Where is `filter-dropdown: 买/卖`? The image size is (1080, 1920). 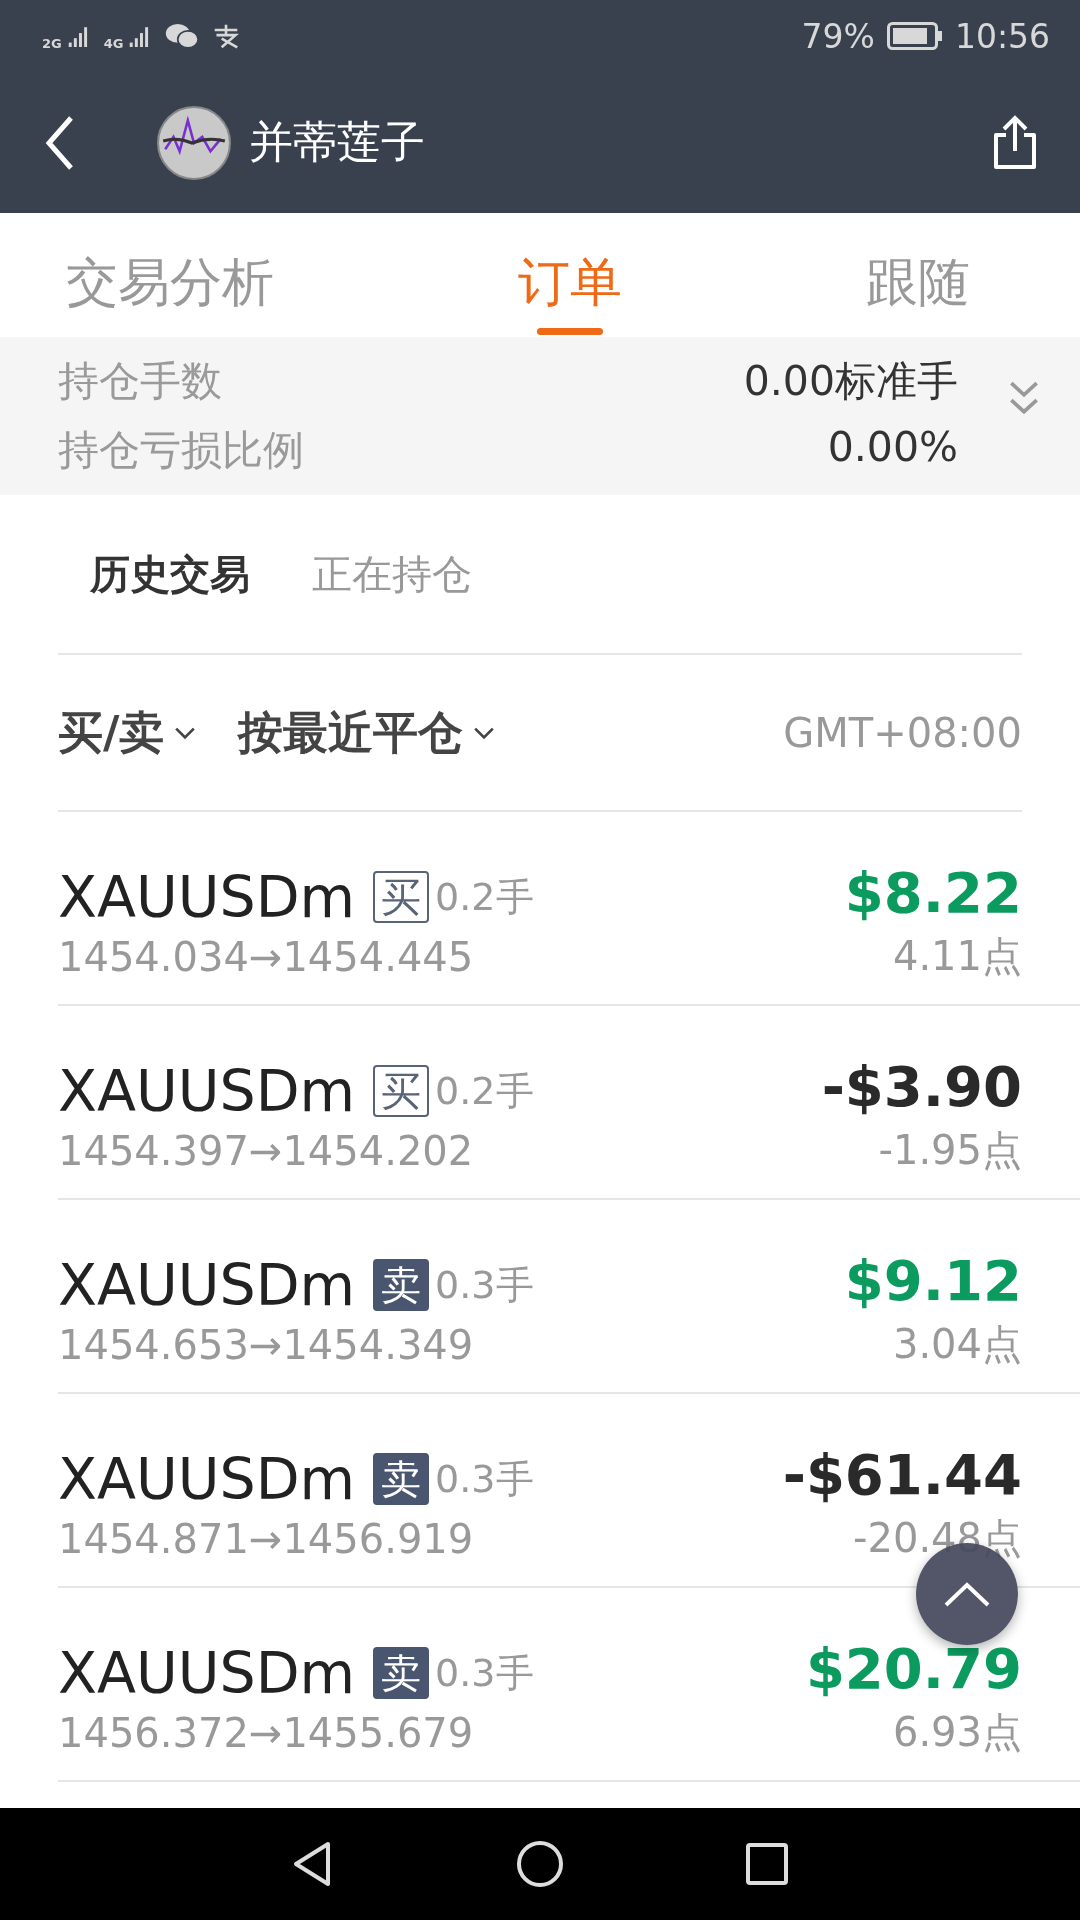
filter-dropdown: 买/卖 is located at coordinates (127, 732).